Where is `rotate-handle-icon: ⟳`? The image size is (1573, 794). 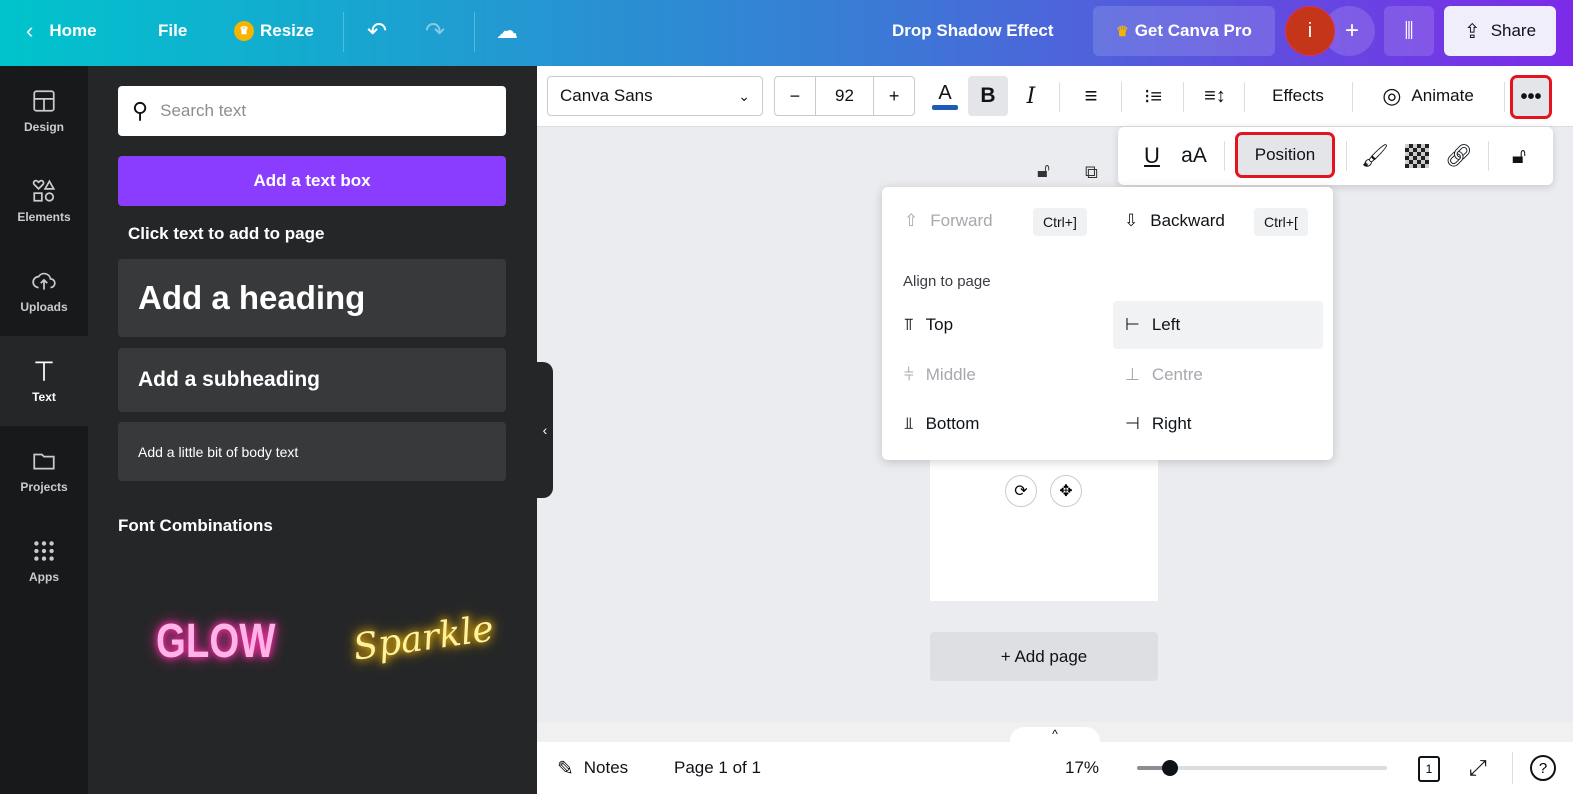 rotate-handle-icon: ⟳ is located at coordinates (1021, 491).